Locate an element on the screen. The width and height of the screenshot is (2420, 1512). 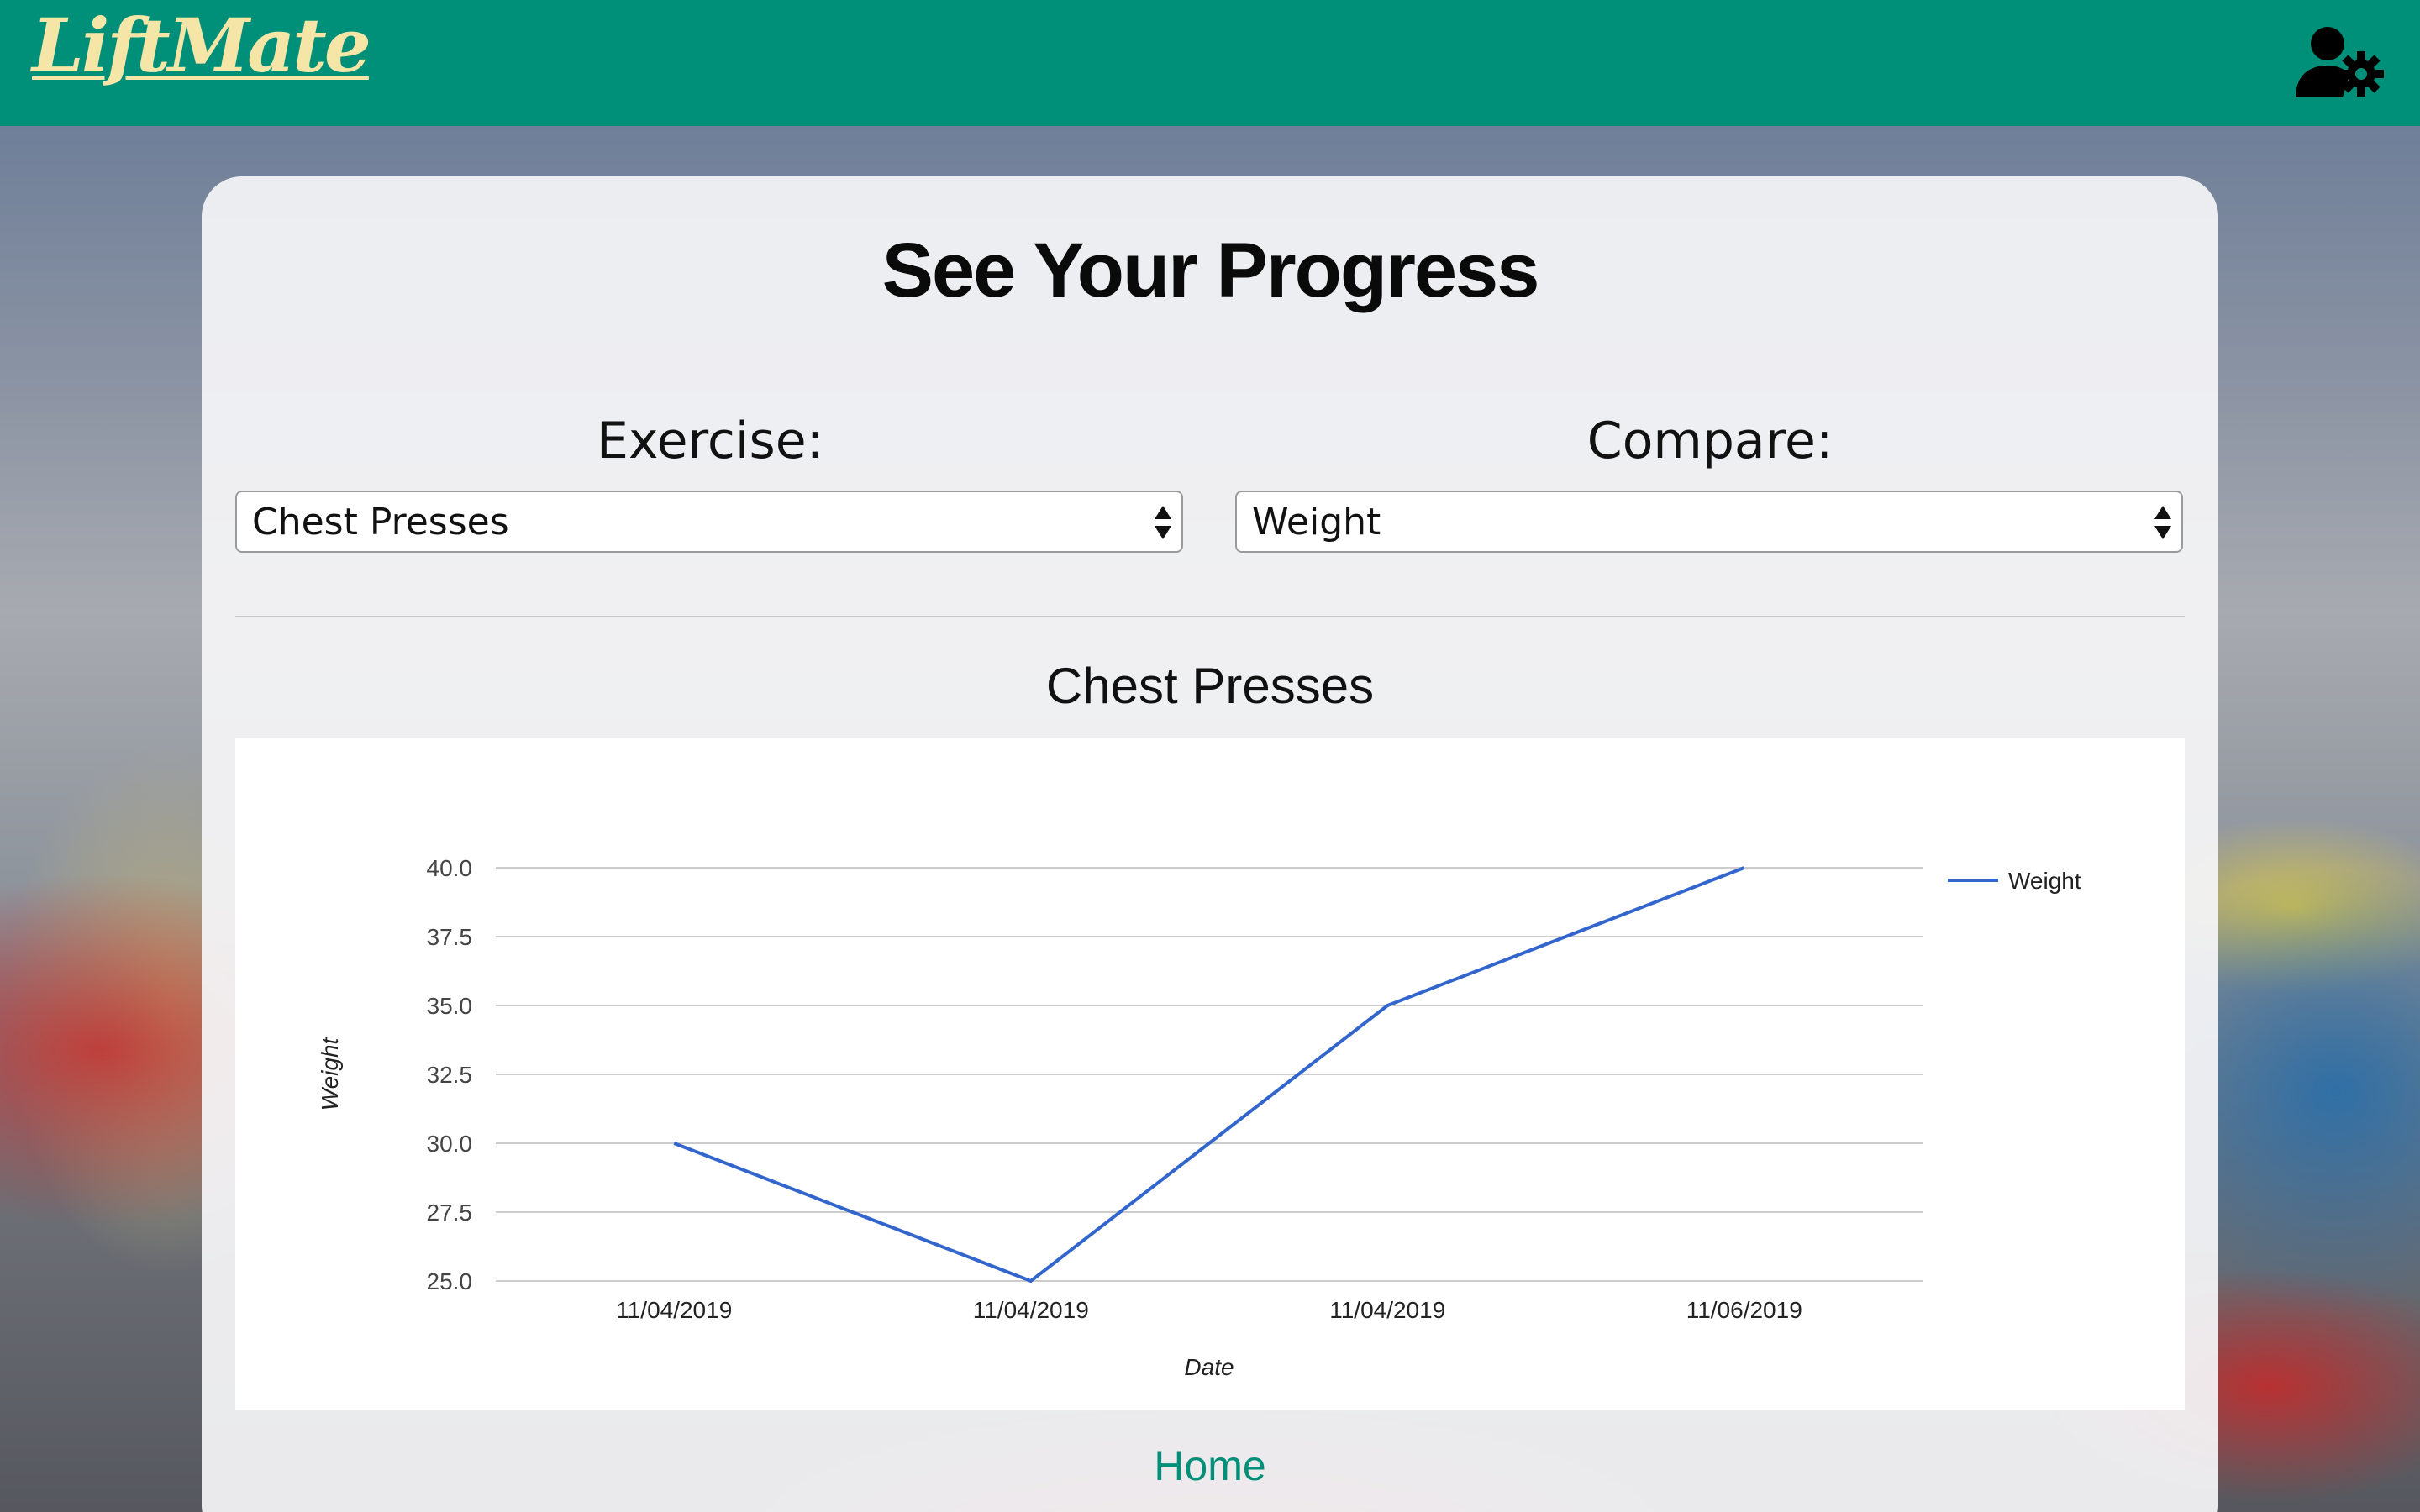
y-tick-label: 35.0 is located at coordinates (450, 1006).